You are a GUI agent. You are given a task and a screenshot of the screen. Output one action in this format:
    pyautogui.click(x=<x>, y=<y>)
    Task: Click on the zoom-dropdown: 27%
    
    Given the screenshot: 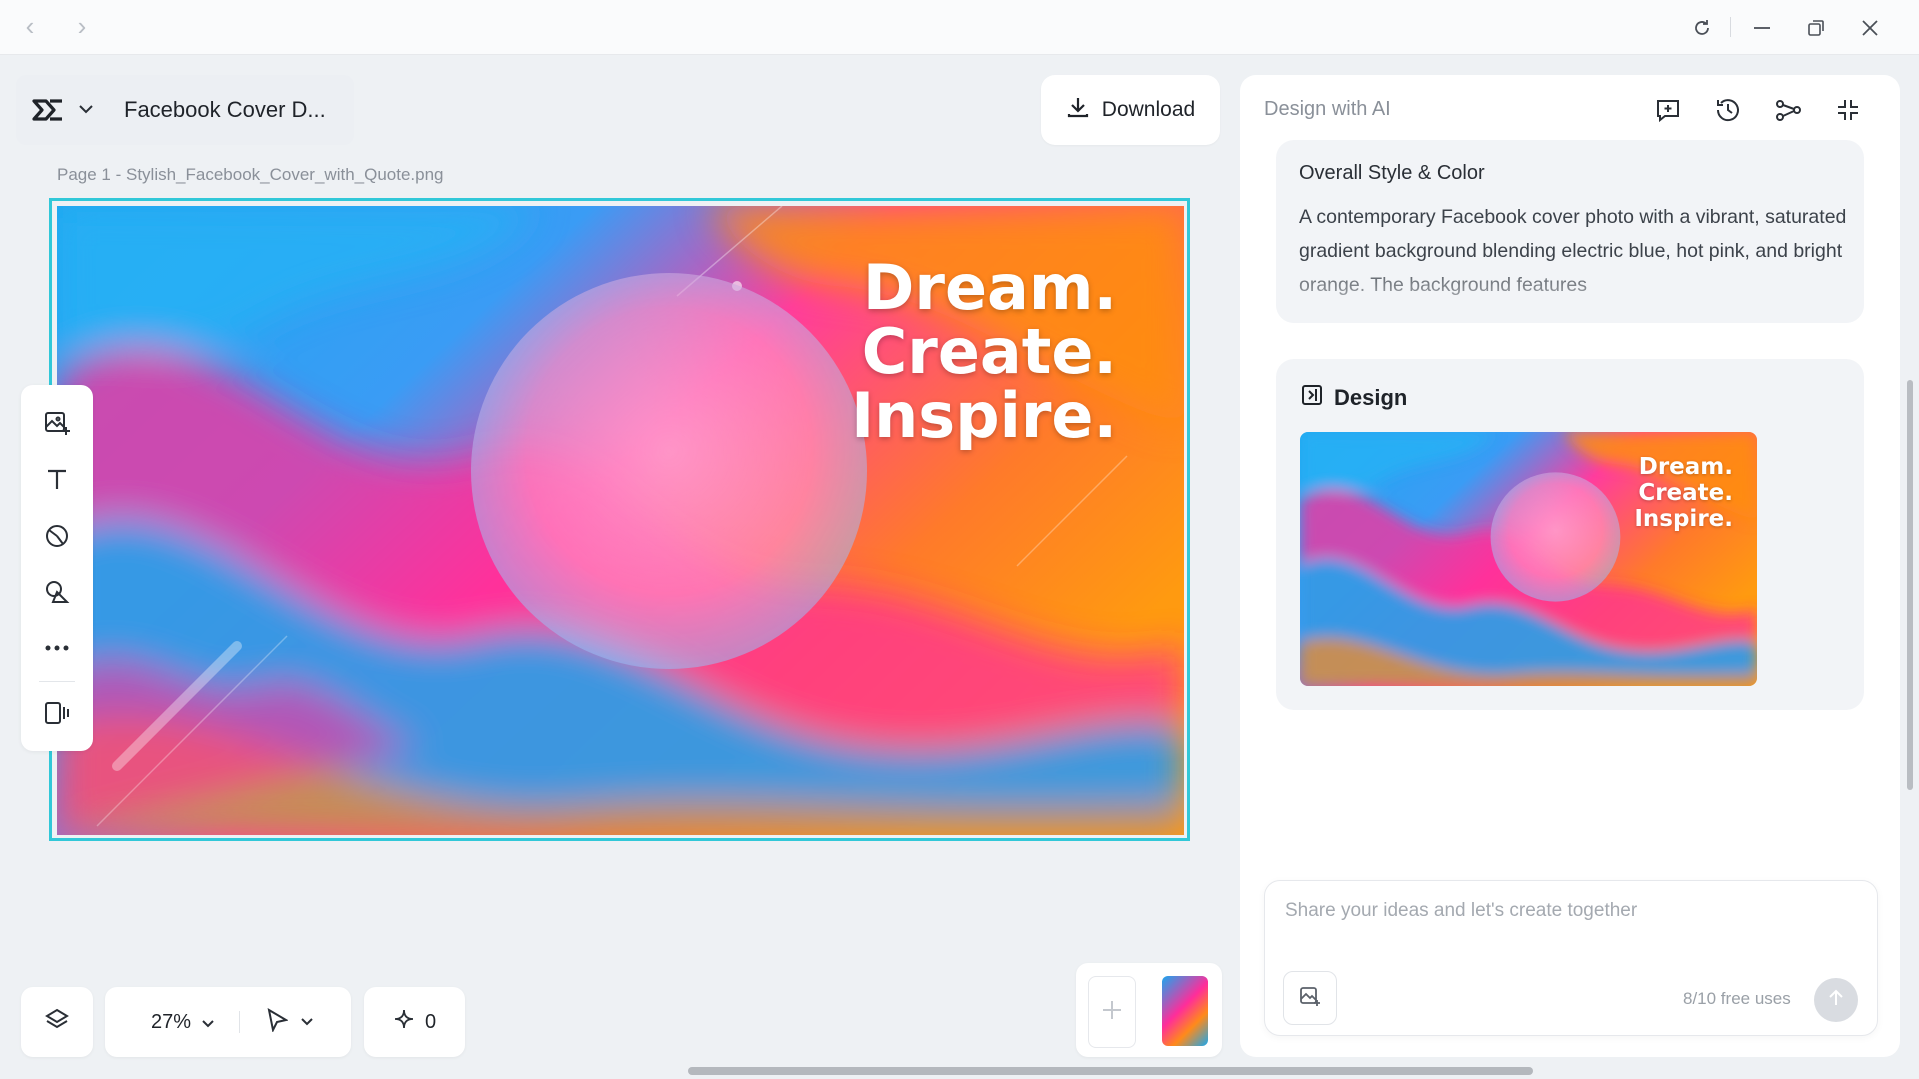 What is the action you would take?
    pyautogui.click(x=183, y=1022)
    